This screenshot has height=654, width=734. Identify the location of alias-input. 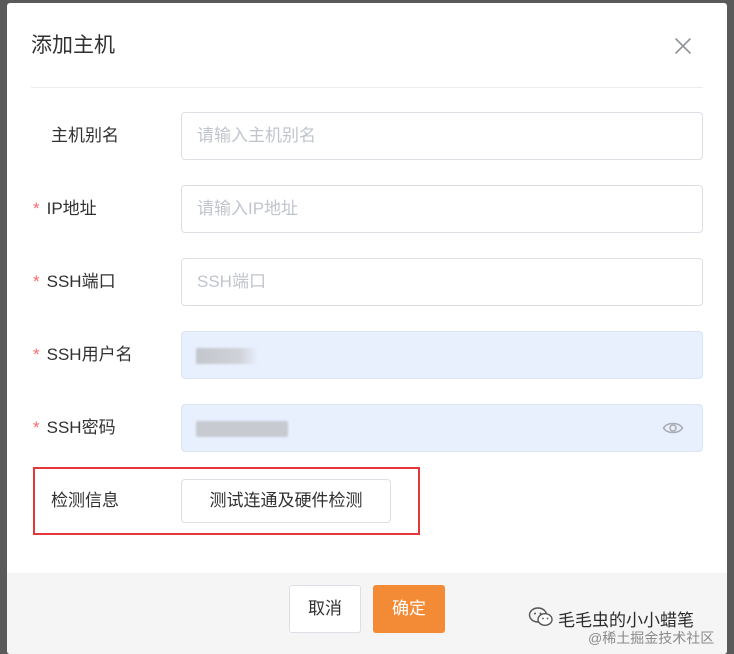
(442, 136).